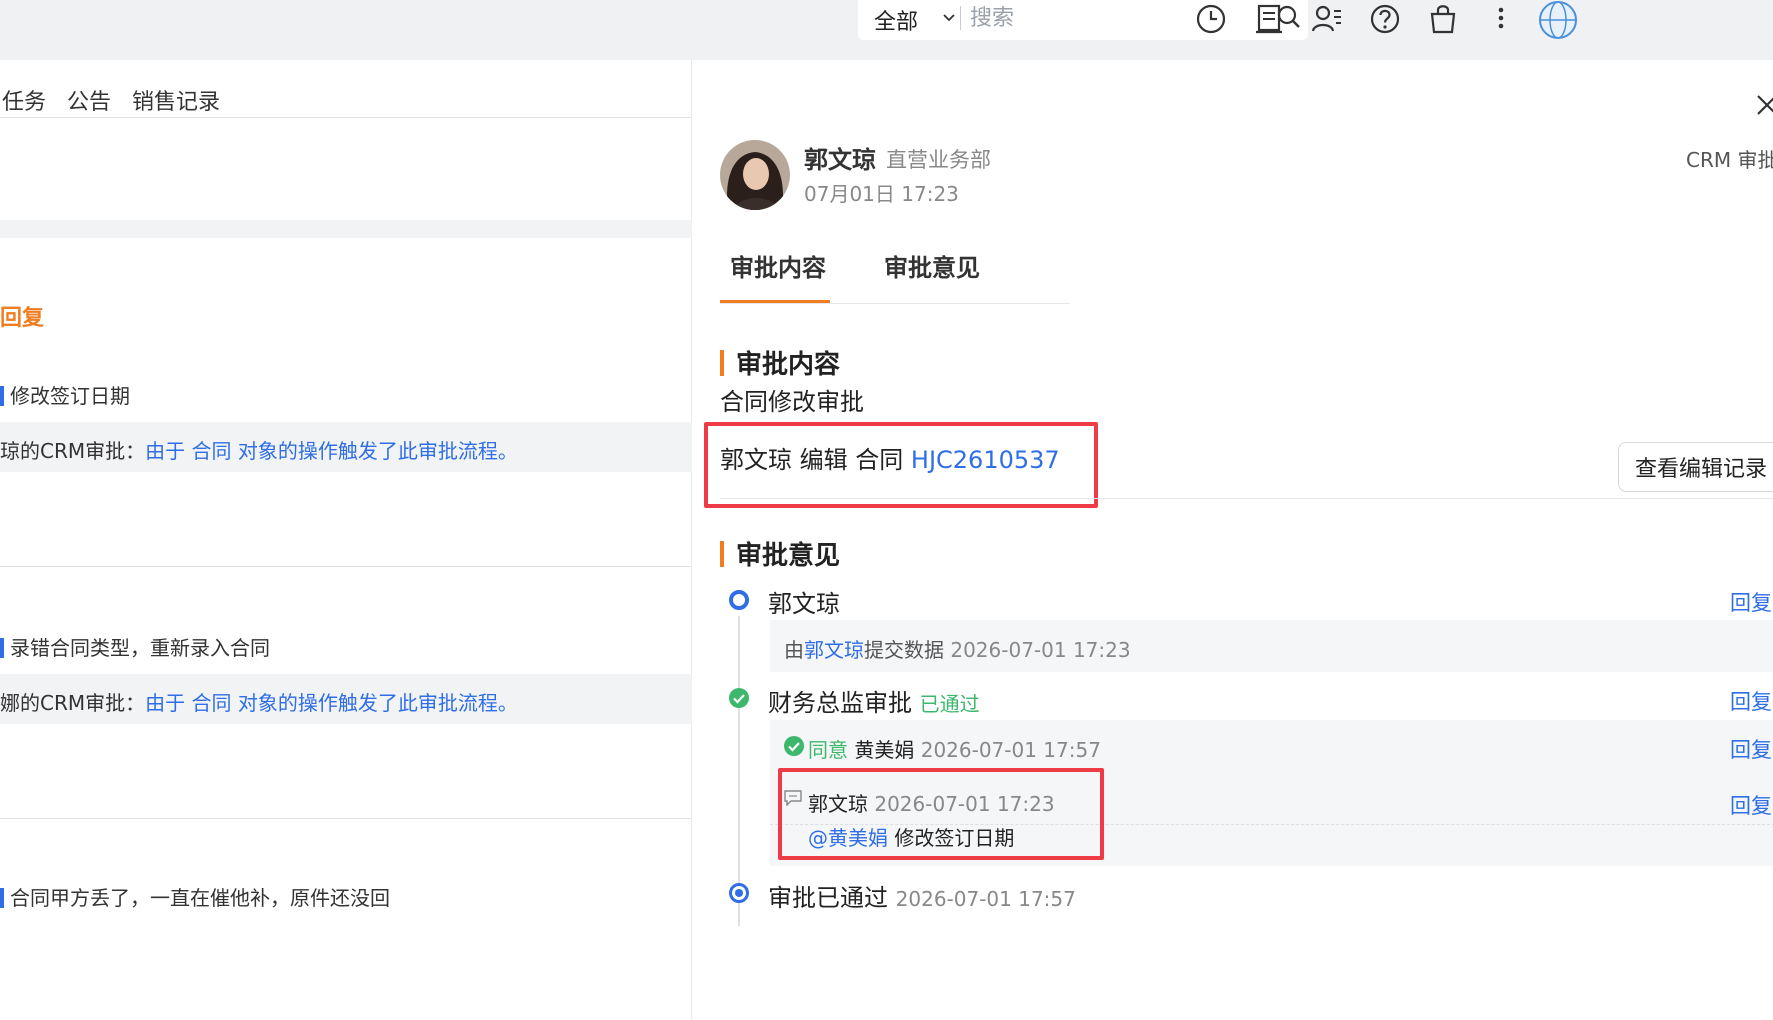  I want to click on step-status-badge: 已通过, so click(949, 704).